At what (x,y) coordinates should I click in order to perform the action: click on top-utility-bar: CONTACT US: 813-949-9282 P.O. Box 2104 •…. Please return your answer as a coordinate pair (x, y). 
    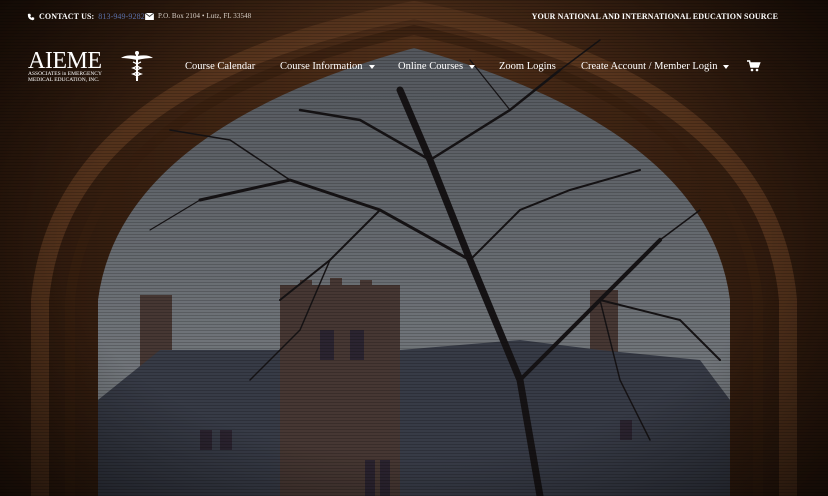
    Looking at the image, I should click on (414, 17).